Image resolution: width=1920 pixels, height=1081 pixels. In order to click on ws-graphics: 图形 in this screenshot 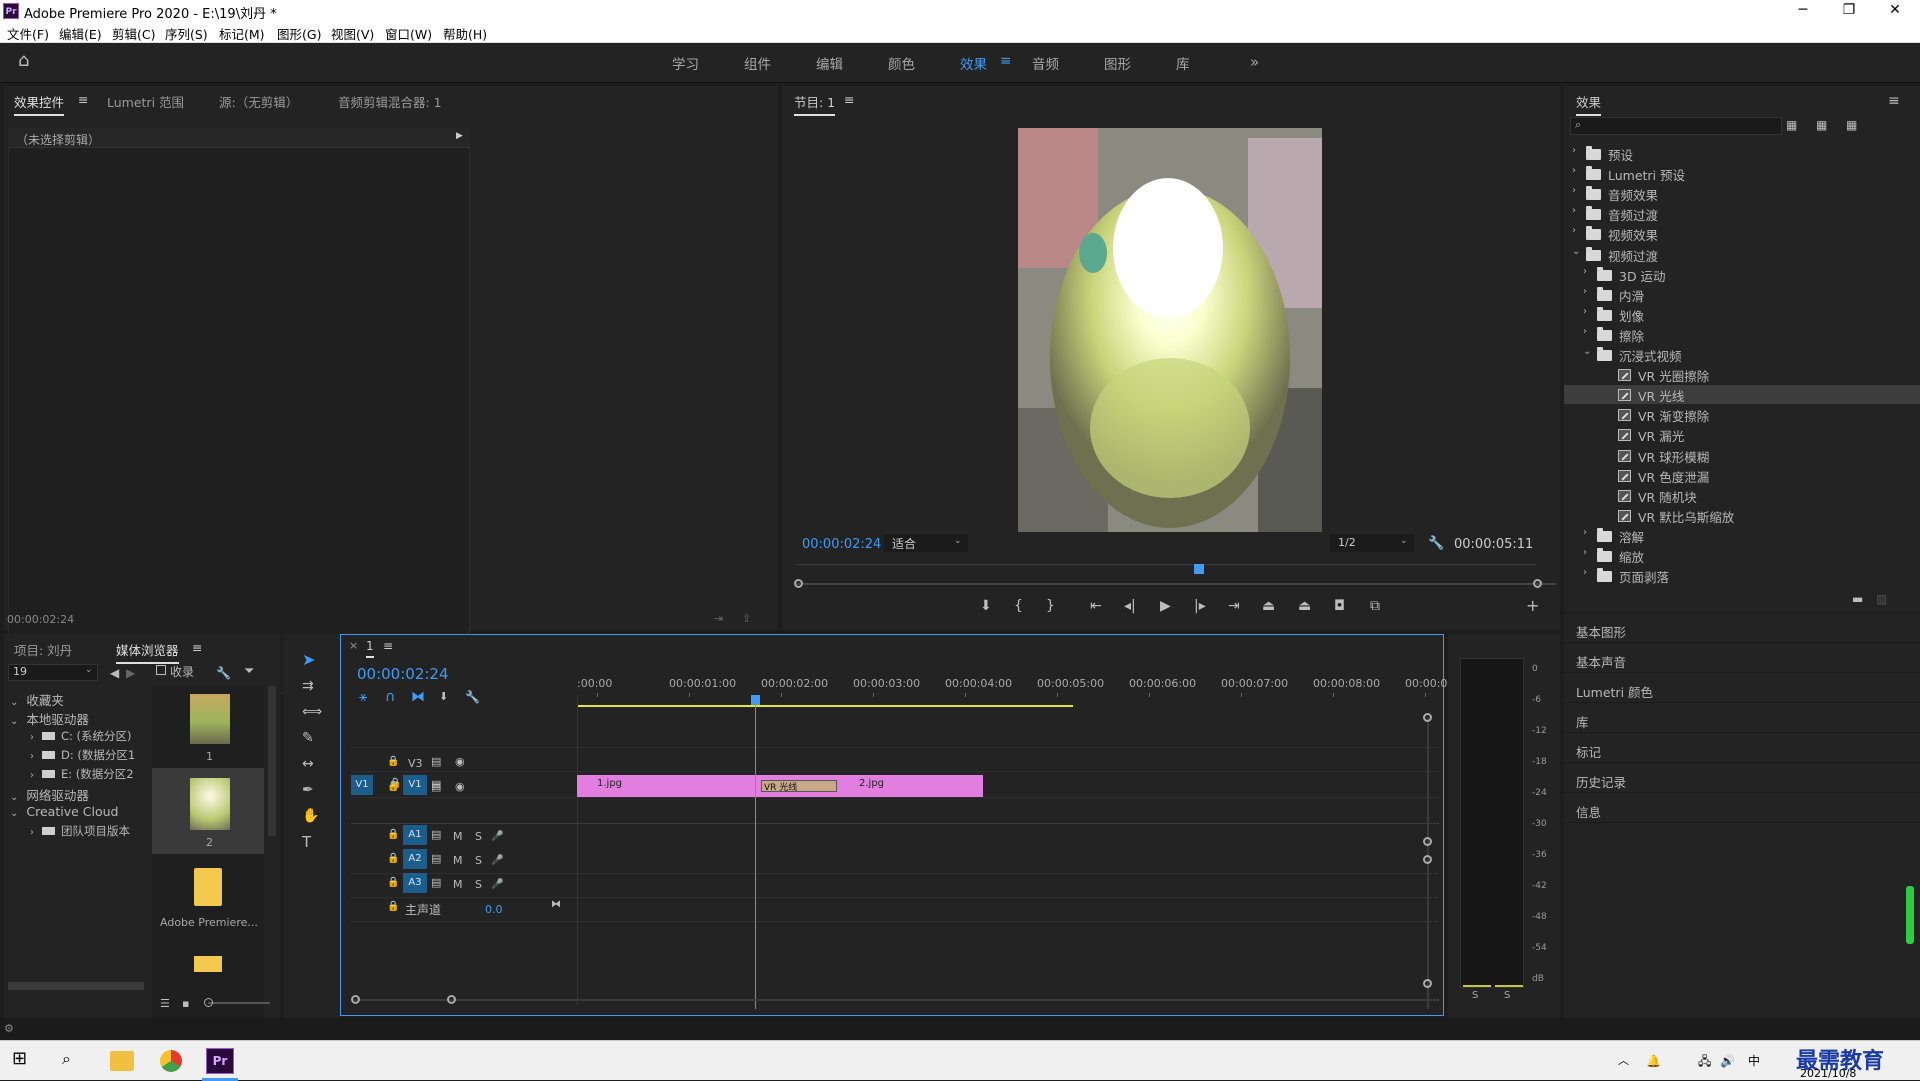, I will do `click(1117, 63)`.